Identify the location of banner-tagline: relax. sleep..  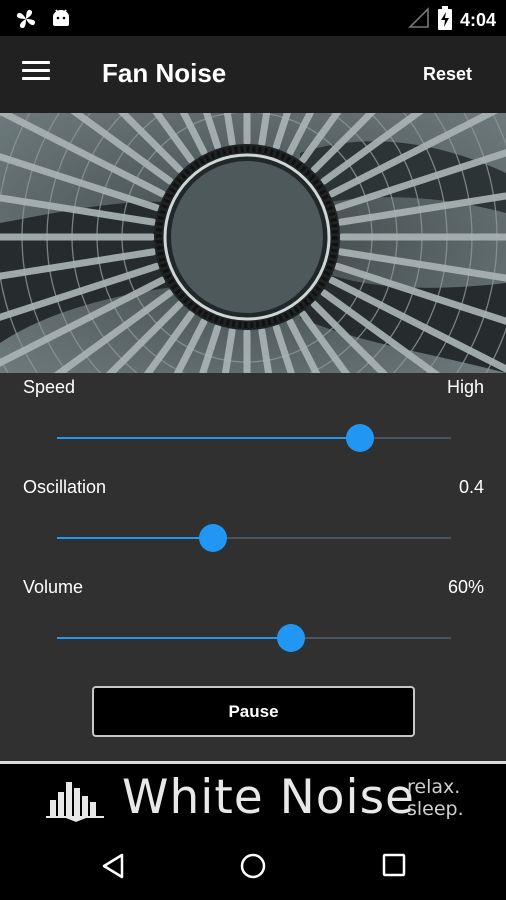
(435, 798).